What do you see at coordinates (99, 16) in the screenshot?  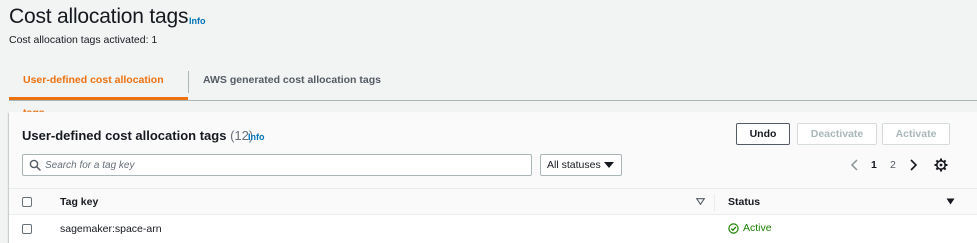 I see `page-title: Cost allocation tags` at bounding box center [99, 16].